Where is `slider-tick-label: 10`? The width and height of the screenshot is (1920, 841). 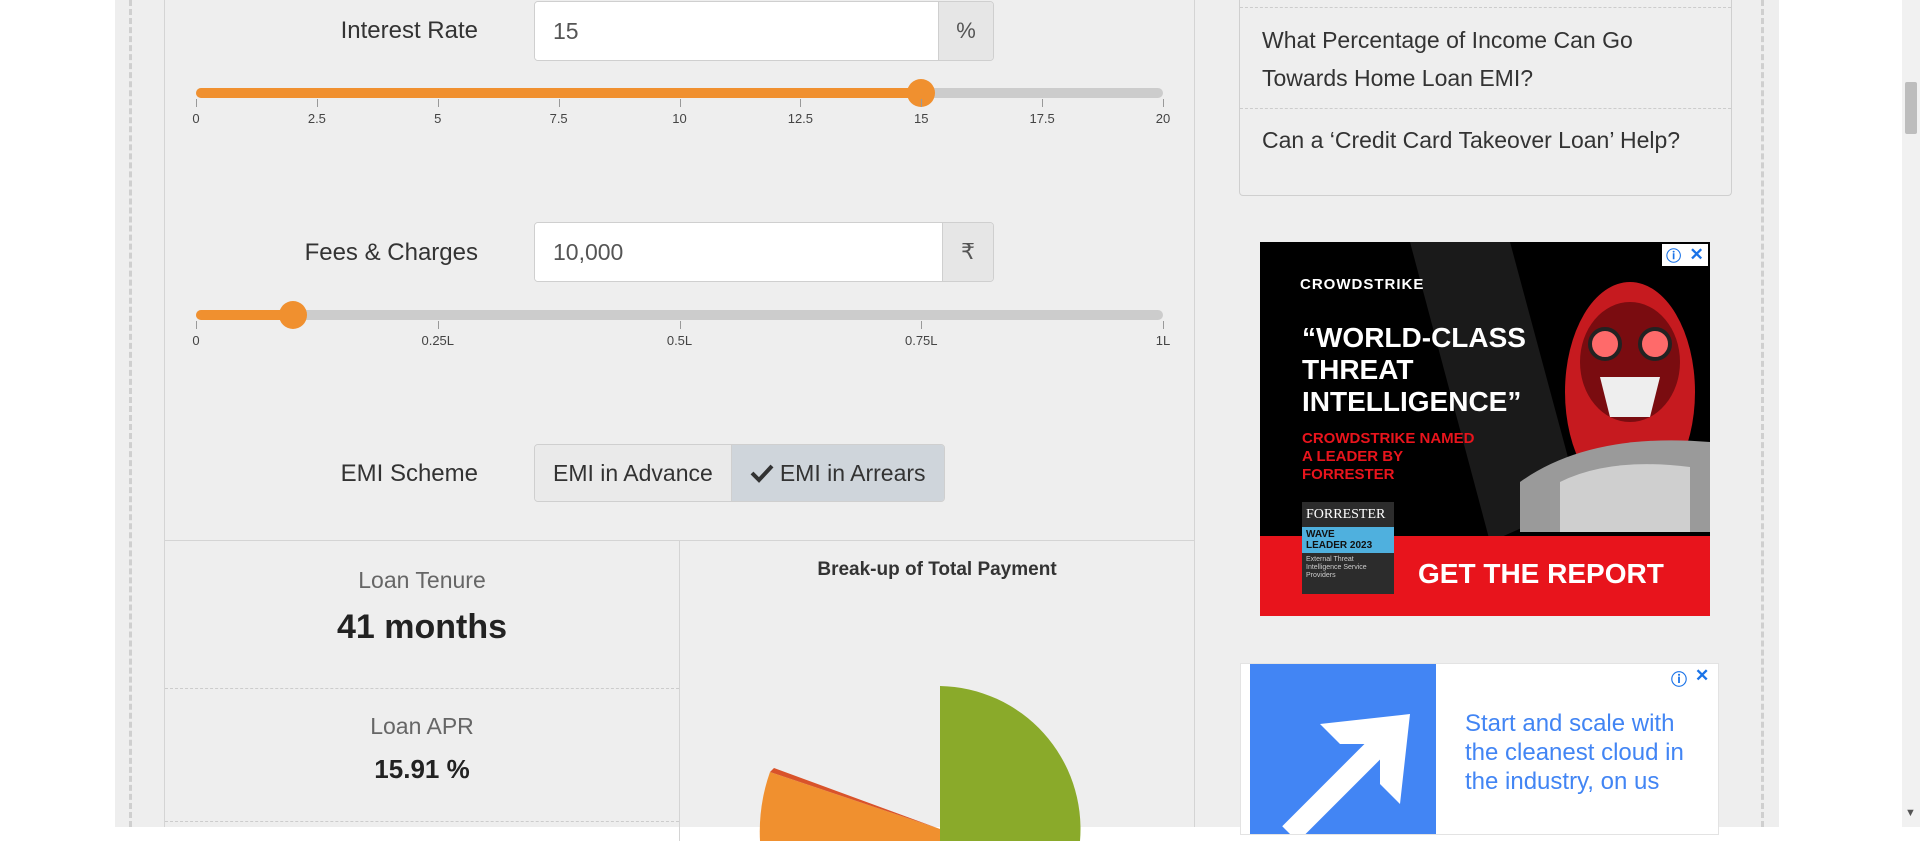
slider-tick-label: 10 is located at coordinates (679, 118).